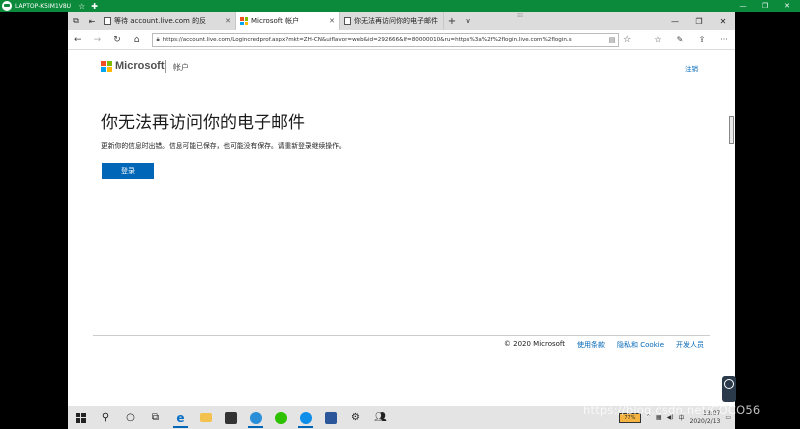  I want to click on drag-handle-icon: ⁝⁝⁝, so click(520, 16).